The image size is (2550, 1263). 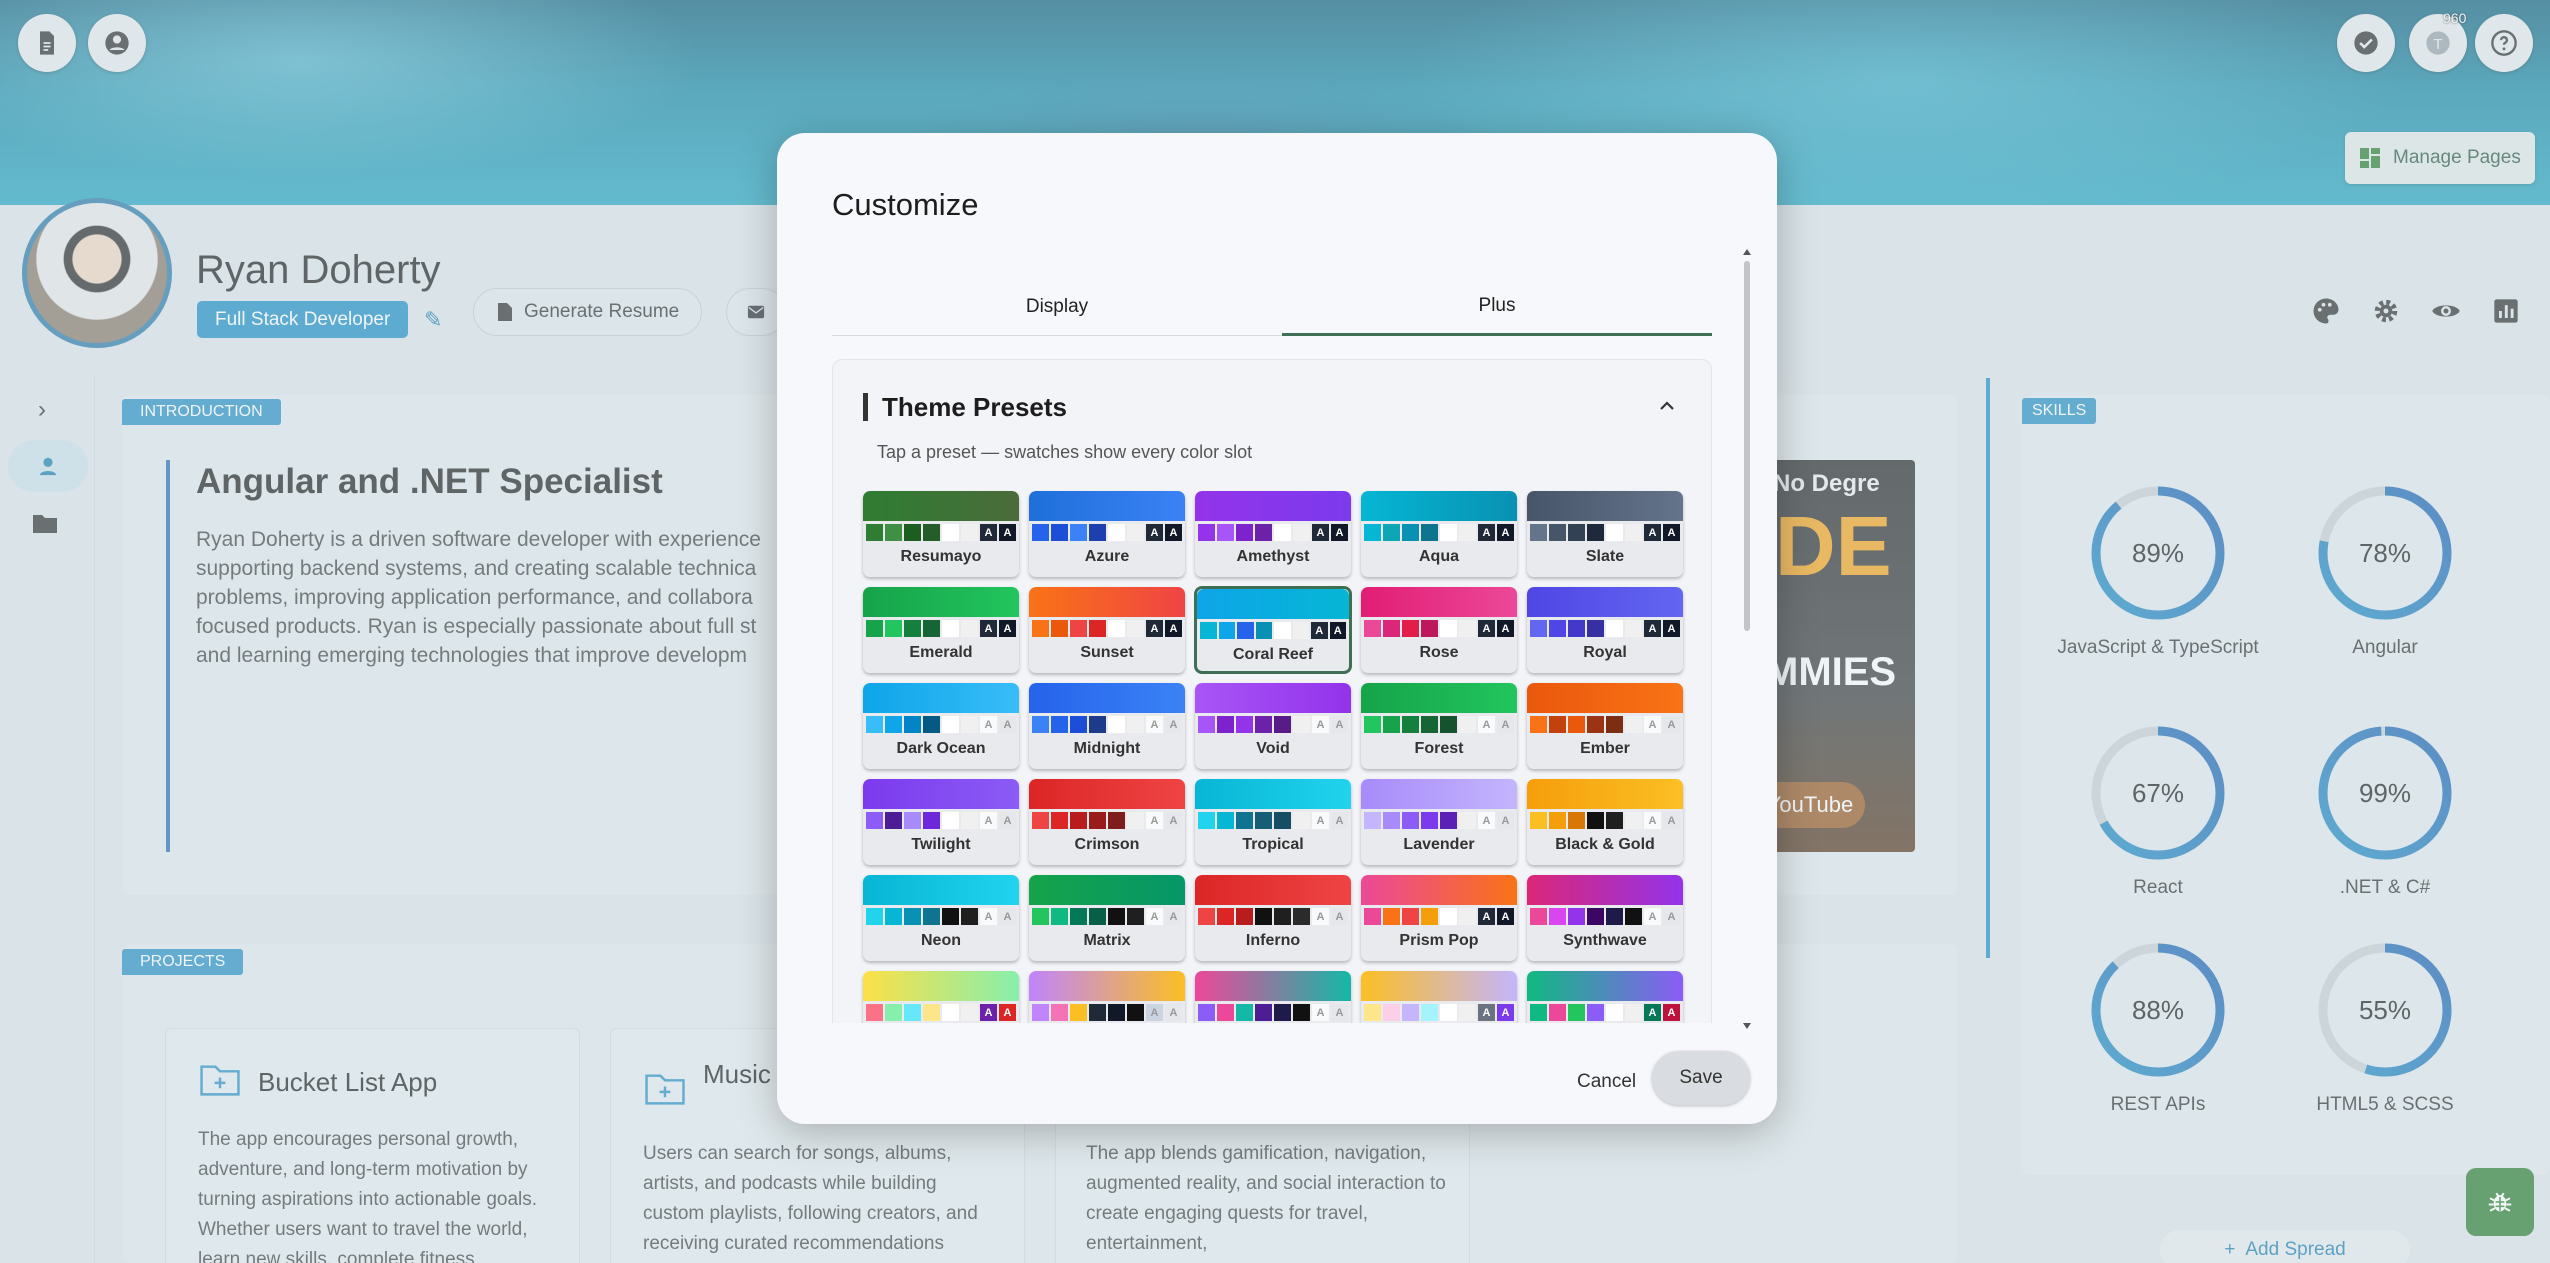 What do you see at coordinates (1605, 918) in the screenshot?
I see `preset-tile: A A Synthwave` at bounding box center [1605, 918].